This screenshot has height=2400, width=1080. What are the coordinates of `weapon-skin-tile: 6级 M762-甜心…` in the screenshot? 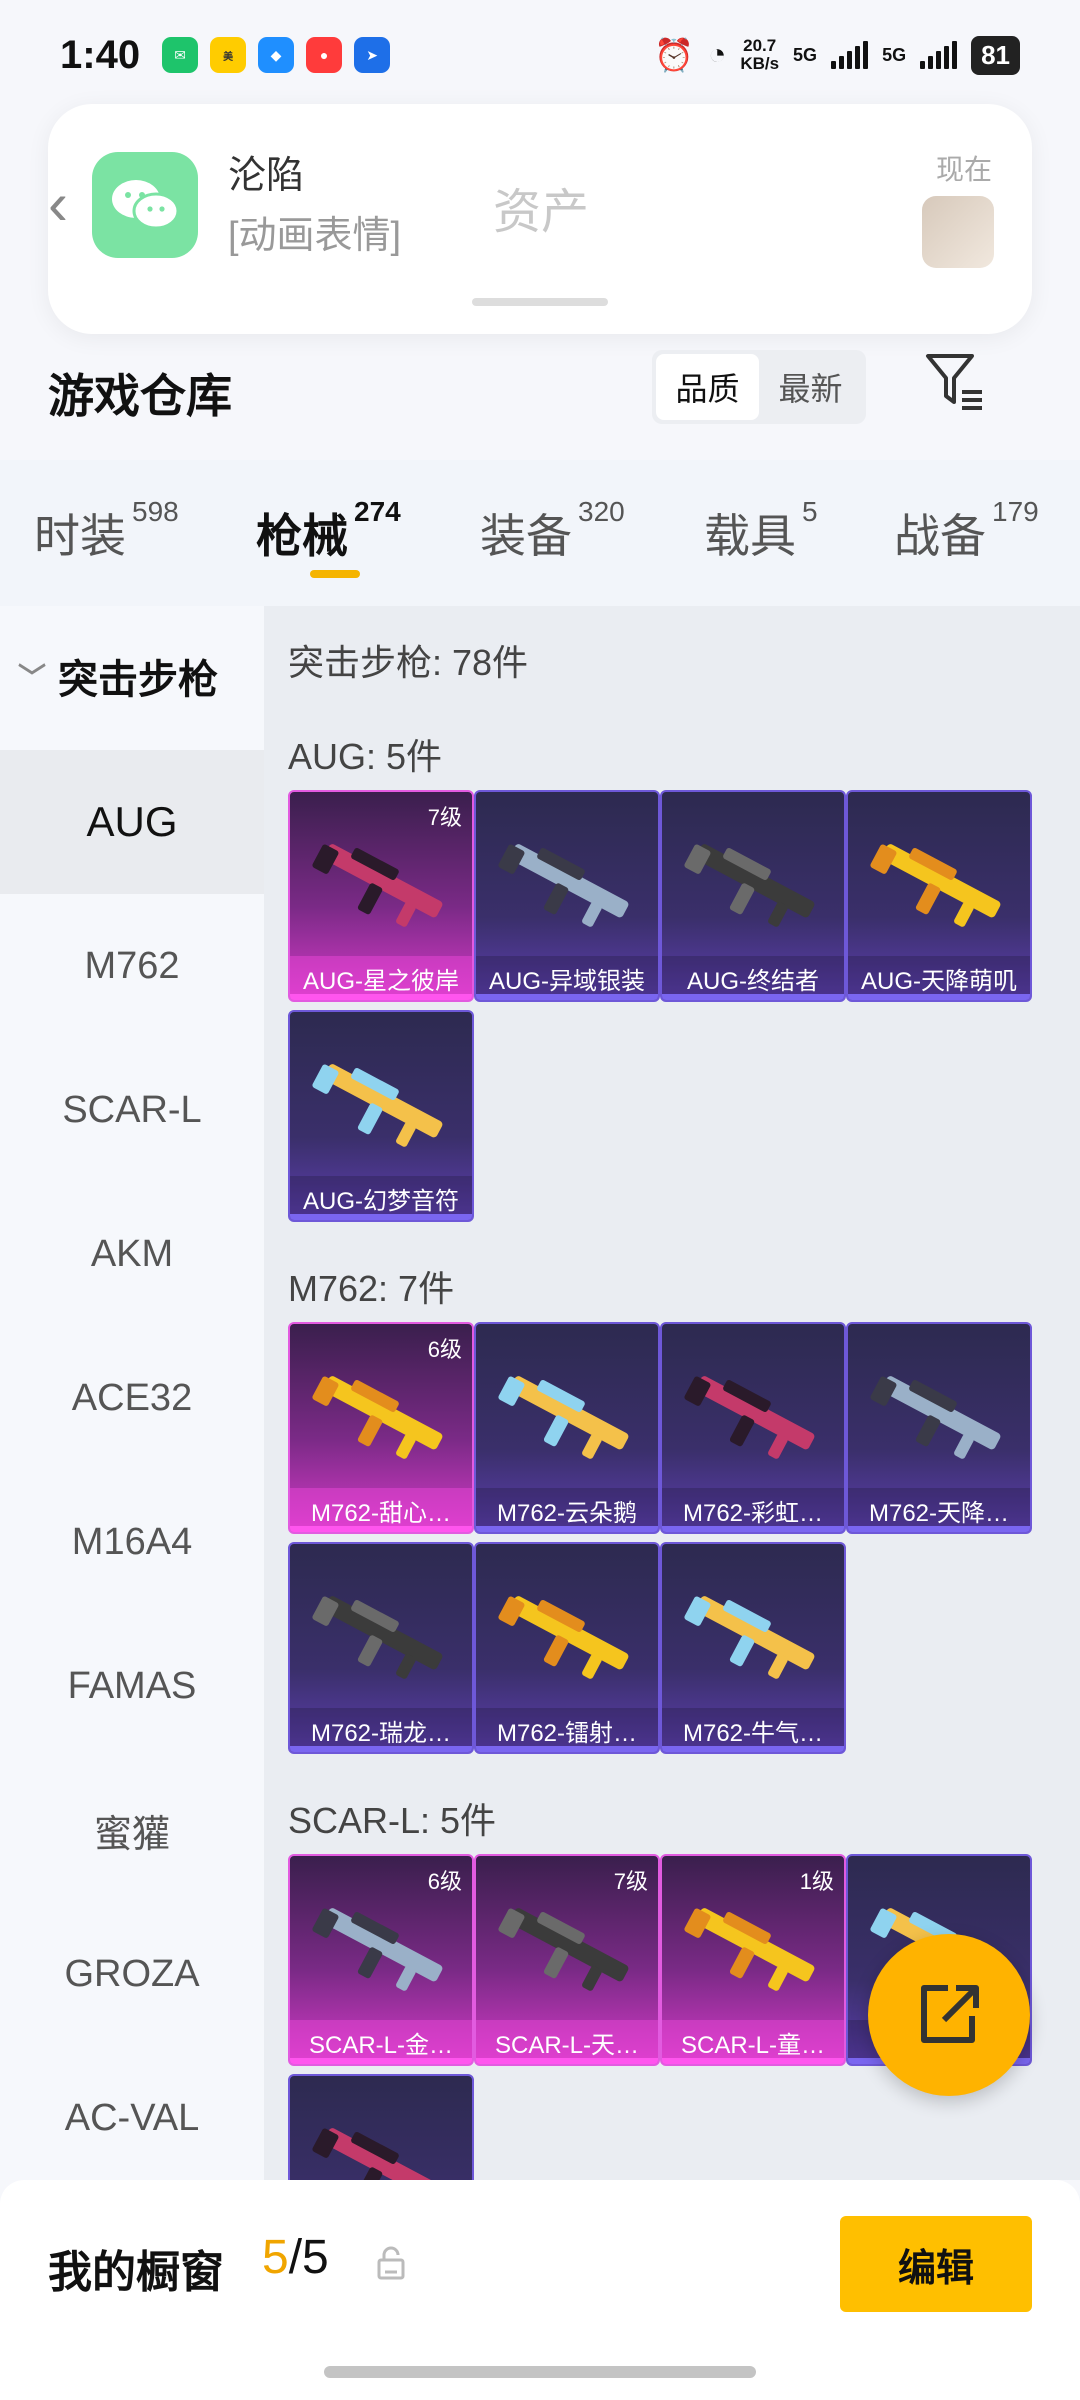 It's located at (381, 1428).